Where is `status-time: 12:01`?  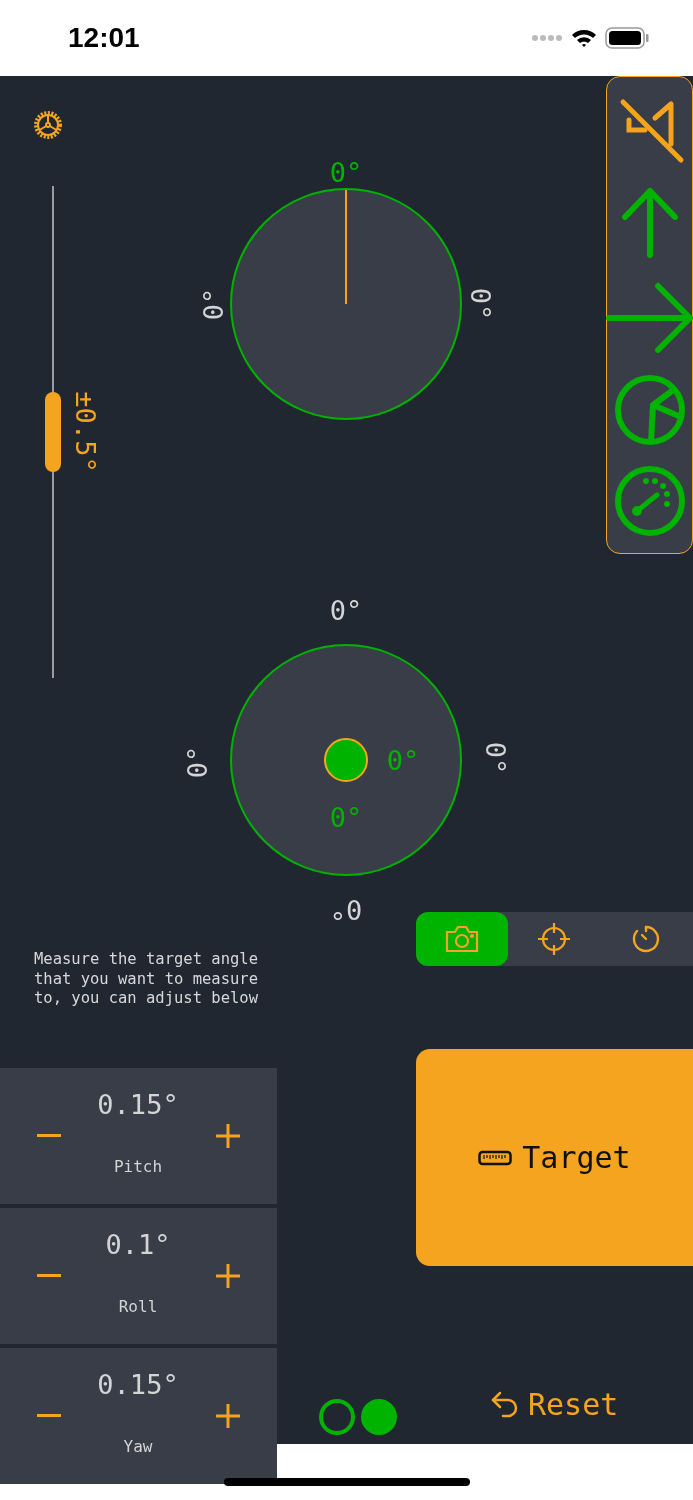
status-time: 12:01 is located at coordinates (104, 38).